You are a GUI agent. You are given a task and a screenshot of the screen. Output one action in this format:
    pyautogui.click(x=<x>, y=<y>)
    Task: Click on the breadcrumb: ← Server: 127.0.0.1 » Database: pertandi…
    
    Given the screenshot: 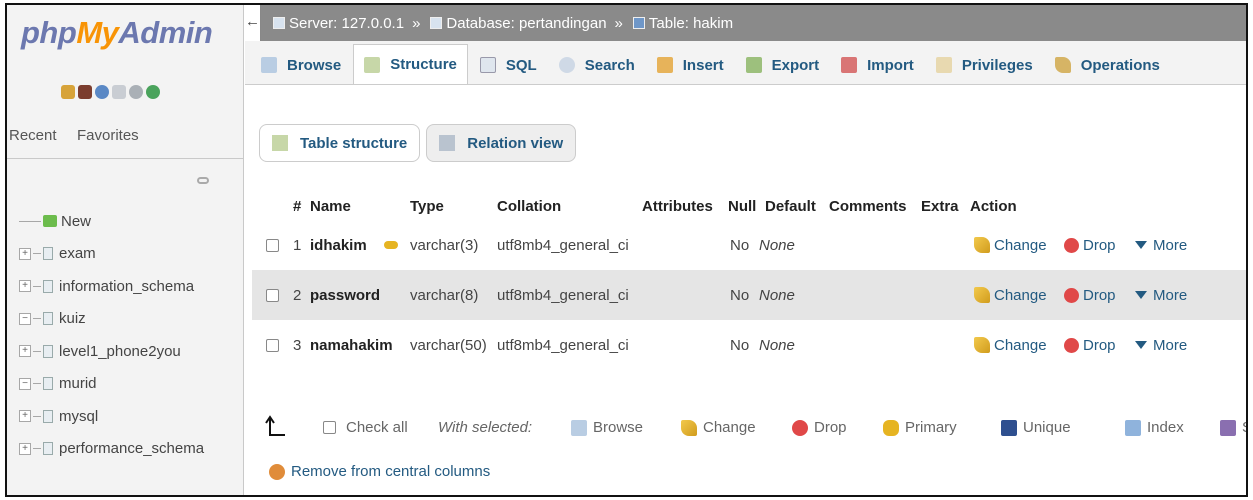 What is the action you would take?
    pyautogui.click(x=745, y=23)
    